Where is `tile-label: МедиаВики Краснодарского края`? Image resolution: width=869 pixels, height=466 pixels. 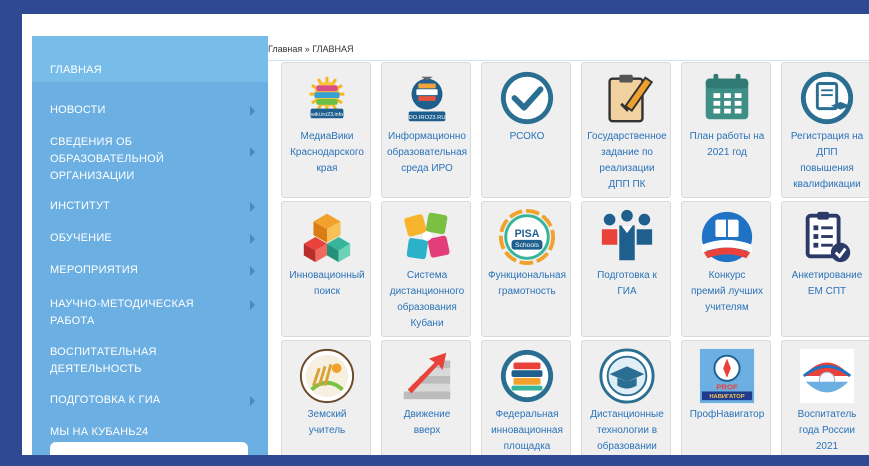
tile-label: МедиаВики Краснодарского края is located at coordinates (327, 153).